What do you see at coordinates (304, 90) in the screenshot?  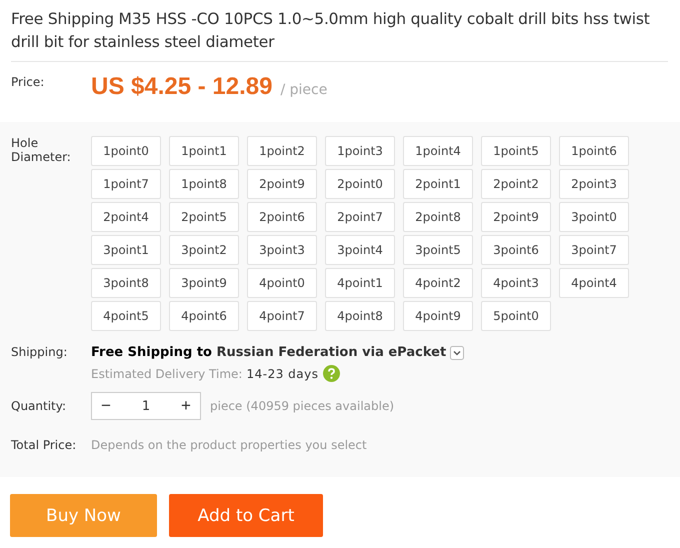 I see `price-unit: / piece` at bounding box center [304, 90].